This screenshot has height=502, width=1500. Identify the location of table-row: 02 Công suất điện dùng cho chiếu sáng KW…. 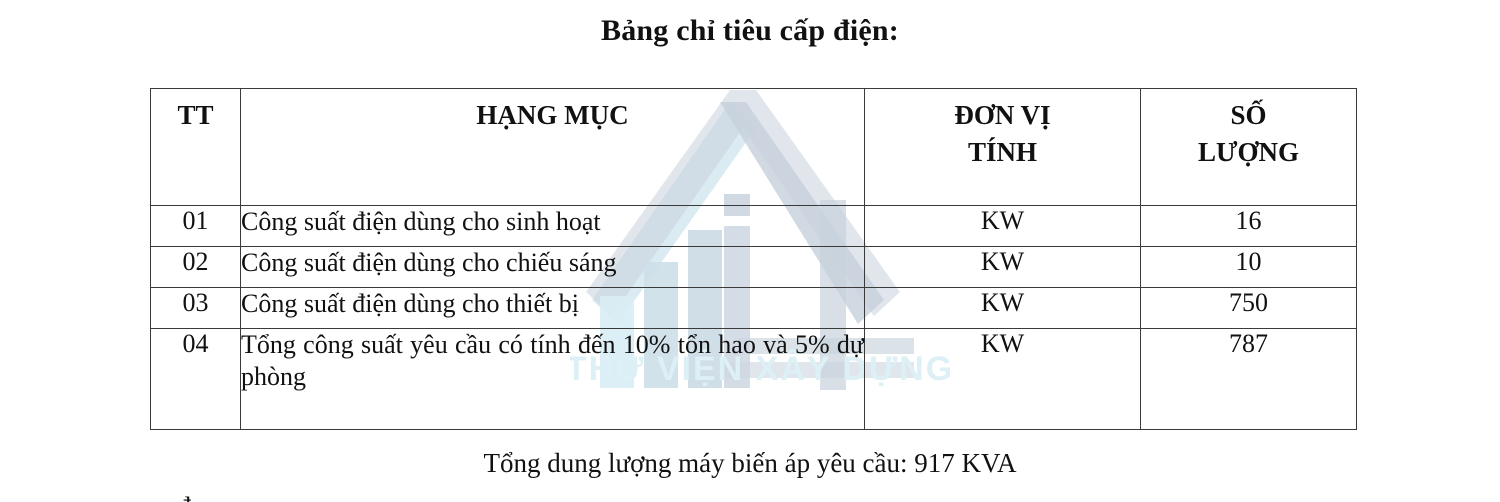
(753, 267).